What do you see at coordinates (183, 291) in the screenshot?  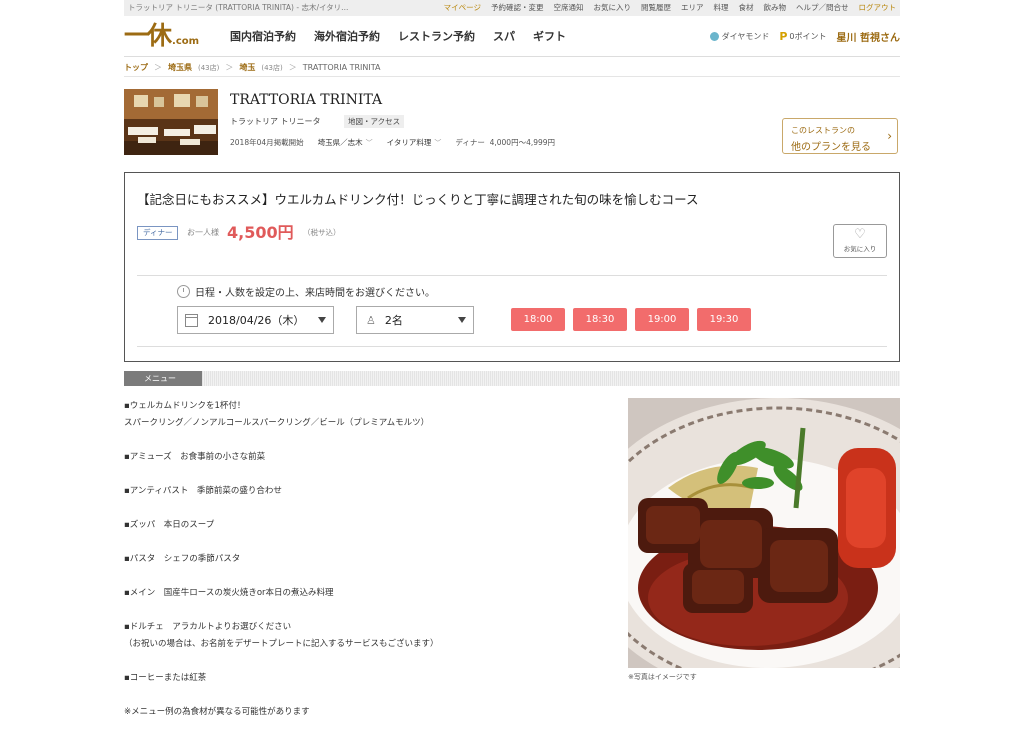 I see `clock-icon` at bounding box center [183, 291].